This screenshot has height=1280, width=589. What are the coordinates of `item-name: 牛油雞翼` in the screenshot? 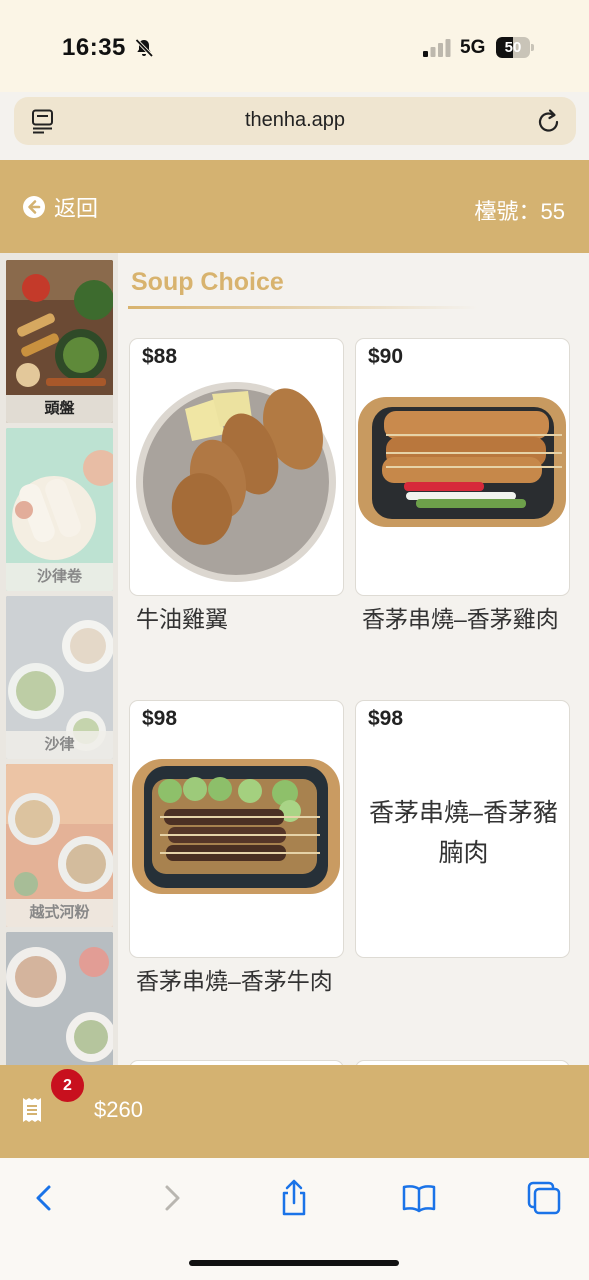 It's located at (182, 619).